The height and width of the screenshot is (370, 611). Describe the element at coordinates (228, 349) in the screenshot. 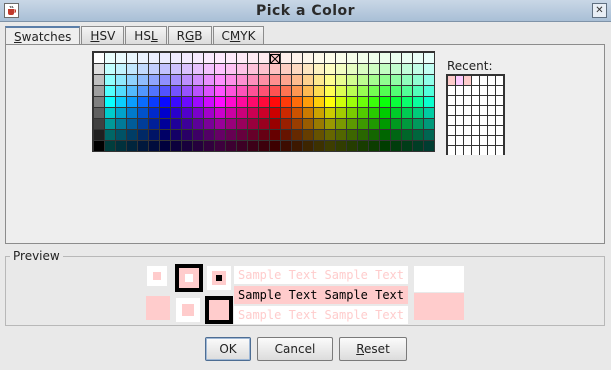

I see `ok-button: OK` at that location.